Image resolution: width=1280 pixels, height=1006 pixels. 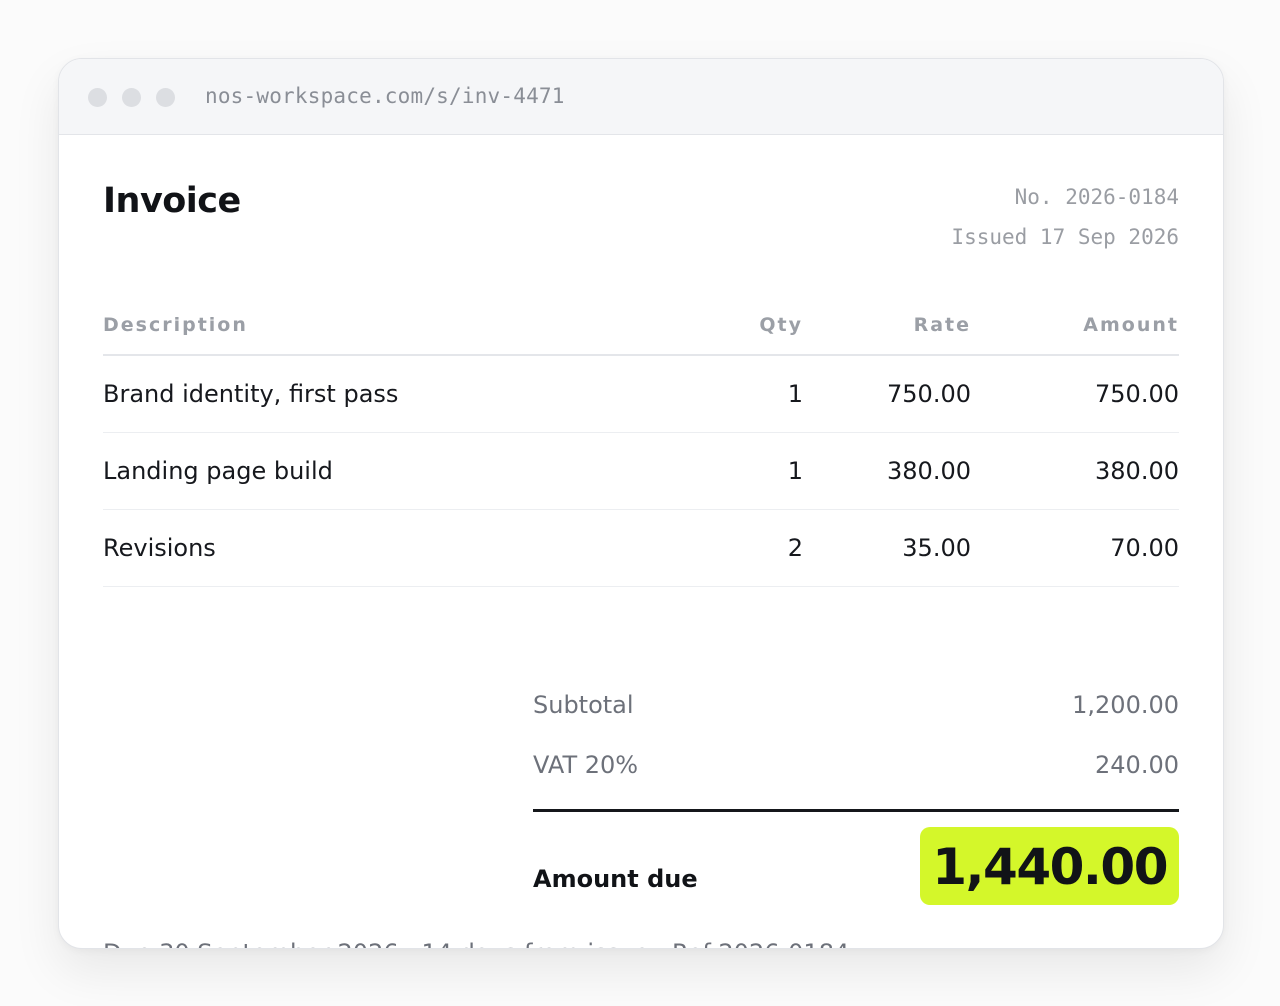 What do you see at coordinates (1075, 315) in the screenshot?
I see `column-header-amount: Amount` at bounding box center [1075, 315].